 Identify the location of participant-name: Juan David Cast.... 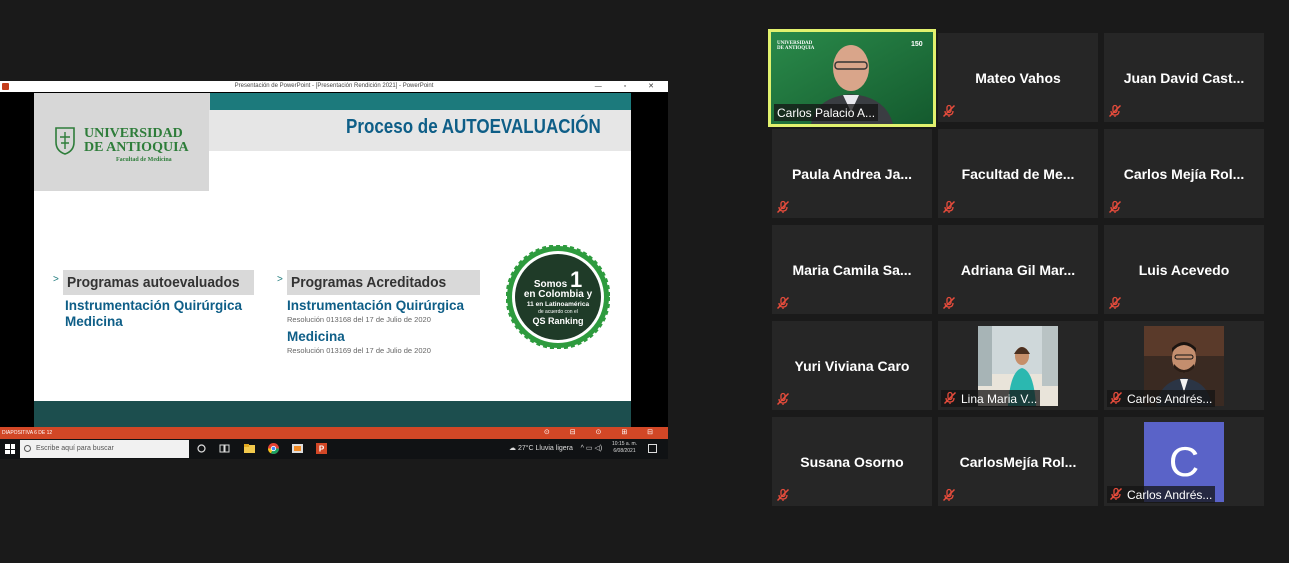
(1184, 77).